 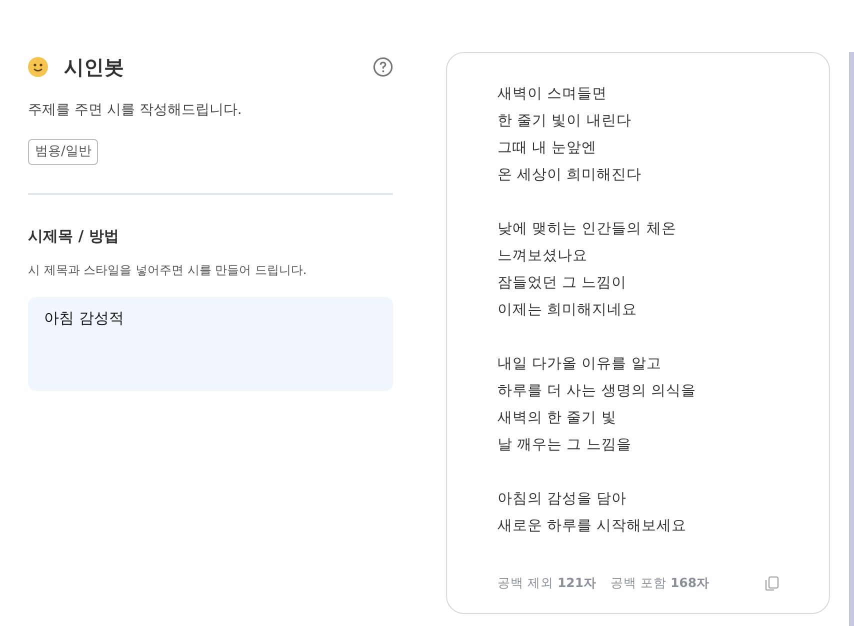 I want to click on poem-line: 잠들었던 그 느낌이, so click(x=562, y=283).